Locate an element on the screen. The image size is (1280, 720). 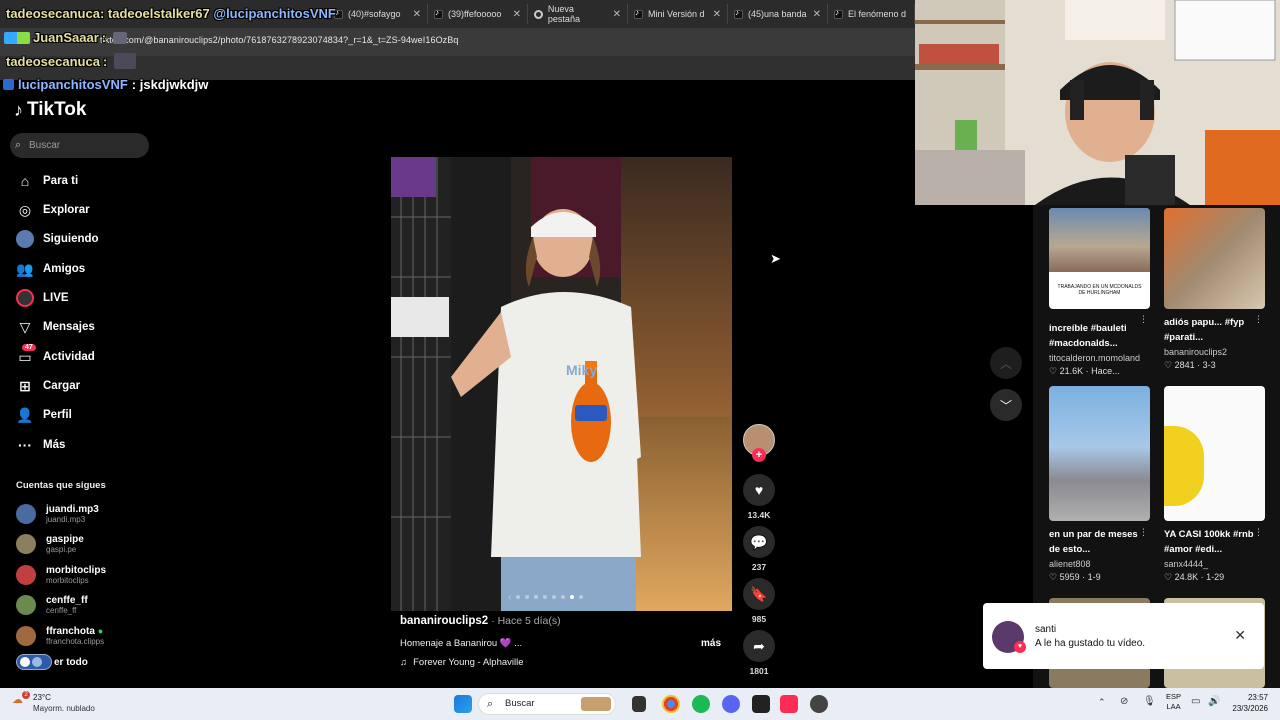
see-all-link: er todo is located at coordinates (52, 662).